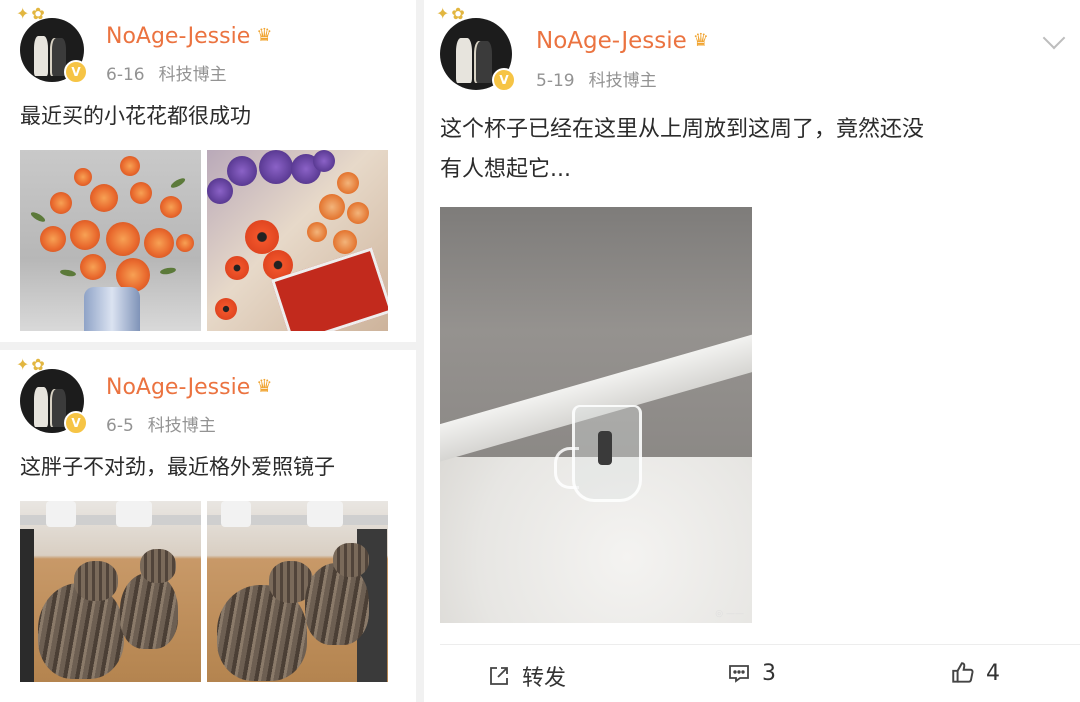 Image resolution: width=1080 pixels, height=702 pixels. I want to click on post-meta: 5-19 科技博主, so click(596, 78).